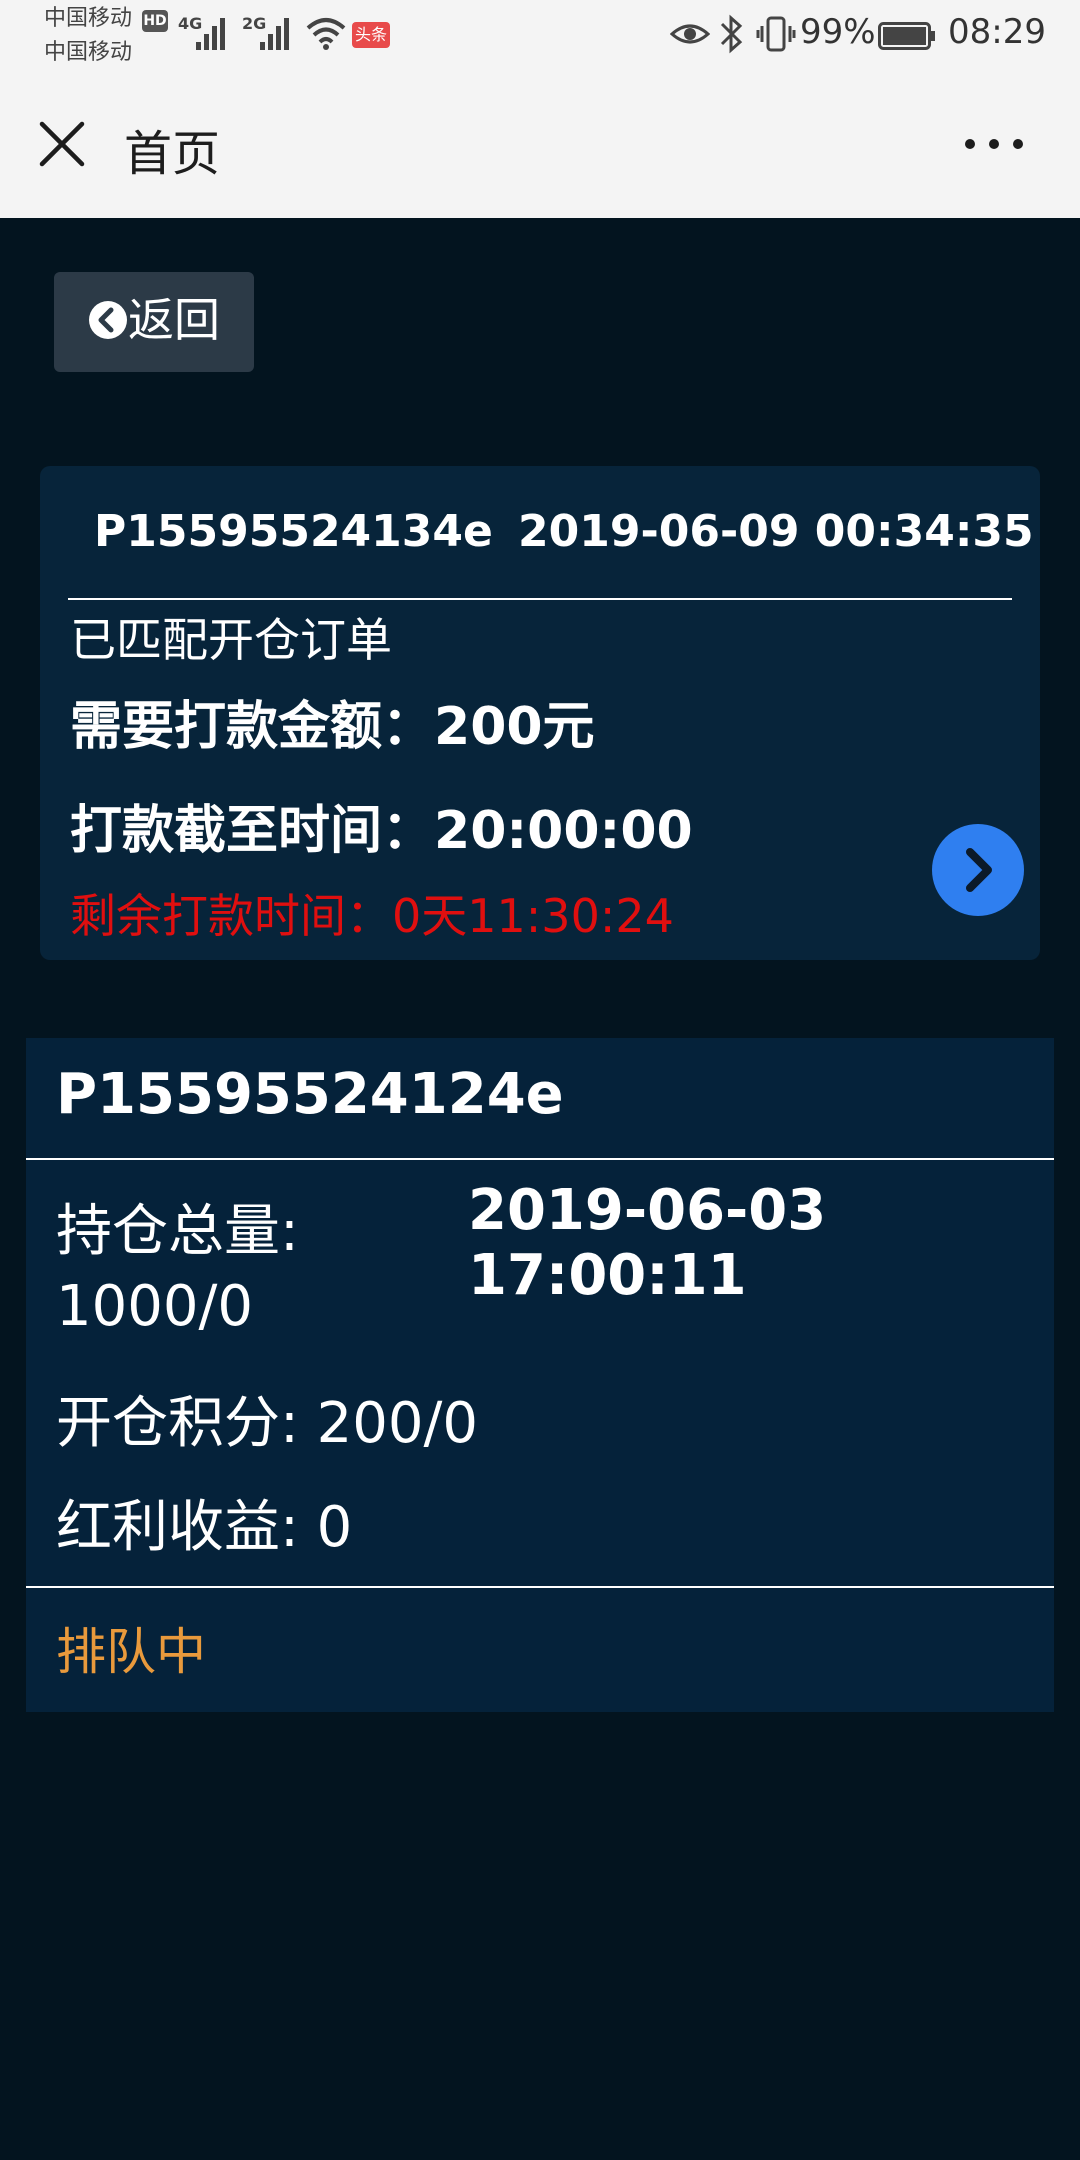  I want to click on hd-badge: HD, so click(155, 21).